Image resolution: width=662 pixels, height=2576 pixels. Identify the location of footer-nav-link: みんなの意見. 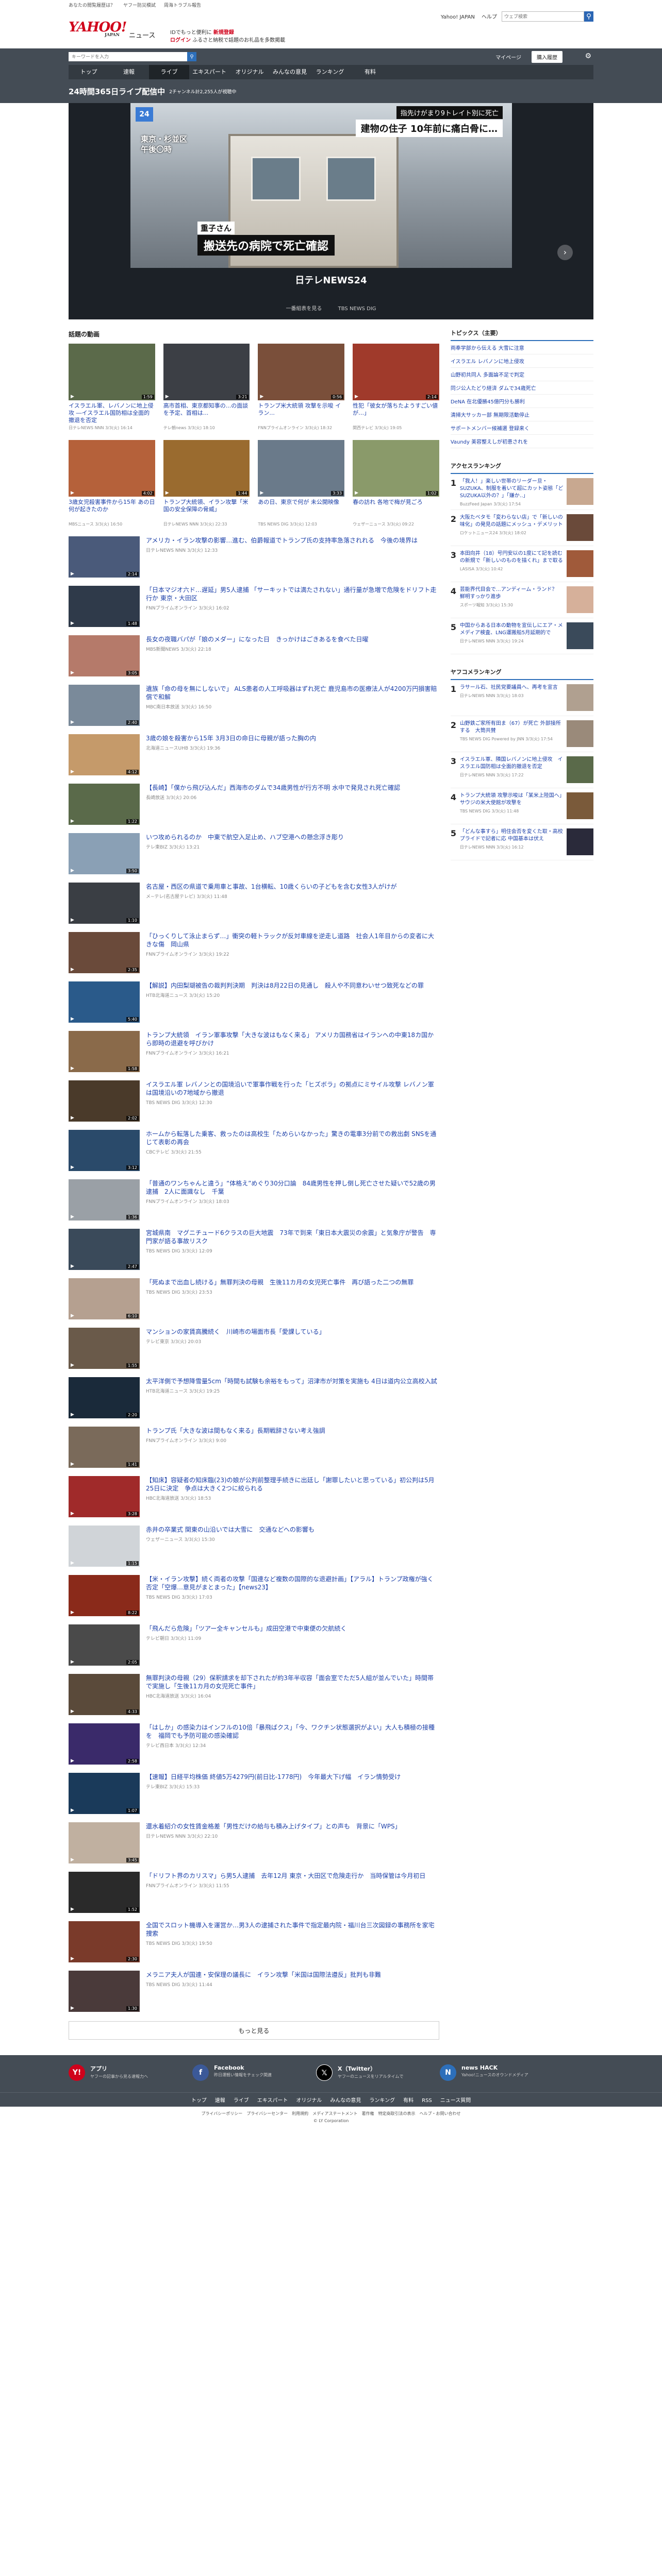
(345, 2101).